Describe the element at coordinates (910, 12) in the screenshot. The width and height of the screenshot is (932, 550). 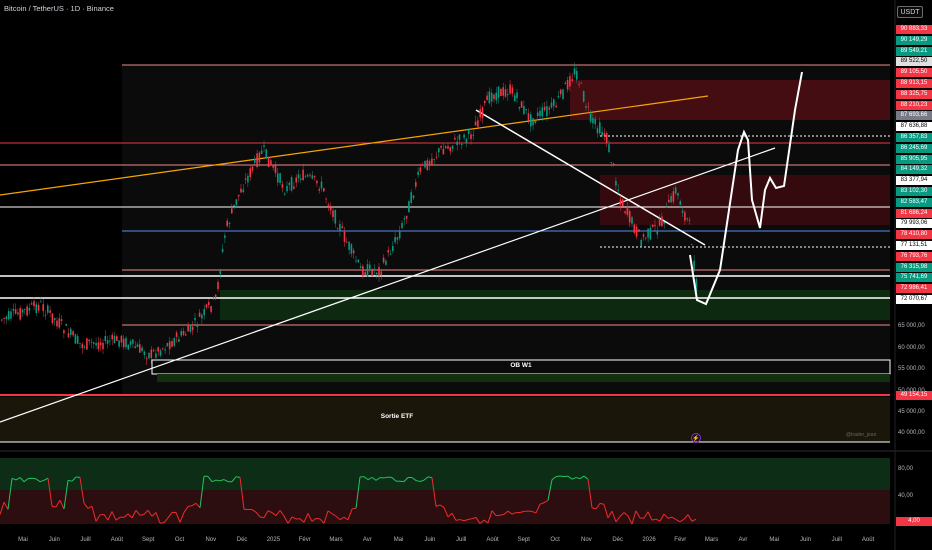
I see `currency-button: USDT` at that location.